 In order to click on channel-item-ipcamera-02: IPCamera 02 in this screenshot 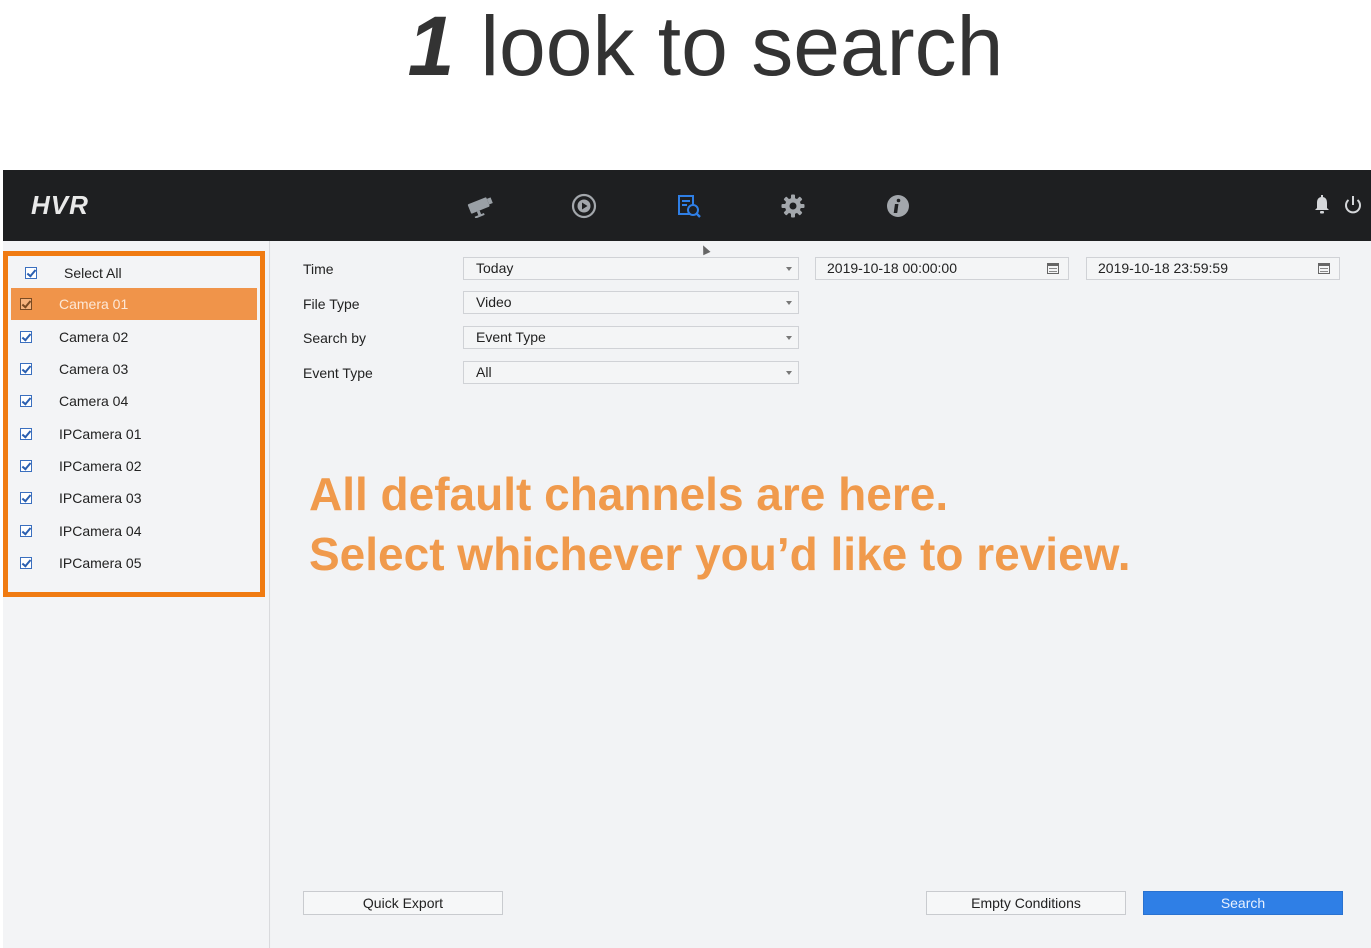, I will do `click(134, 466)`.